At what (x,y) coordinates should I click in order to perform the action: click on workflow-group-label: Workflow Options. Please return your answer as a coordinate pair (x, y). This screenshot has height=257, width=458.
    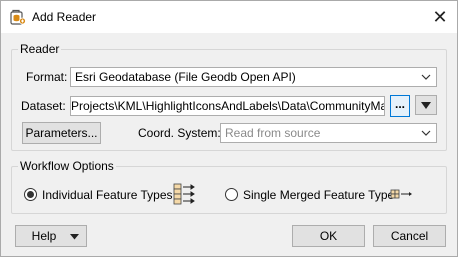
    Looking at the image, I should click on (67, 166).